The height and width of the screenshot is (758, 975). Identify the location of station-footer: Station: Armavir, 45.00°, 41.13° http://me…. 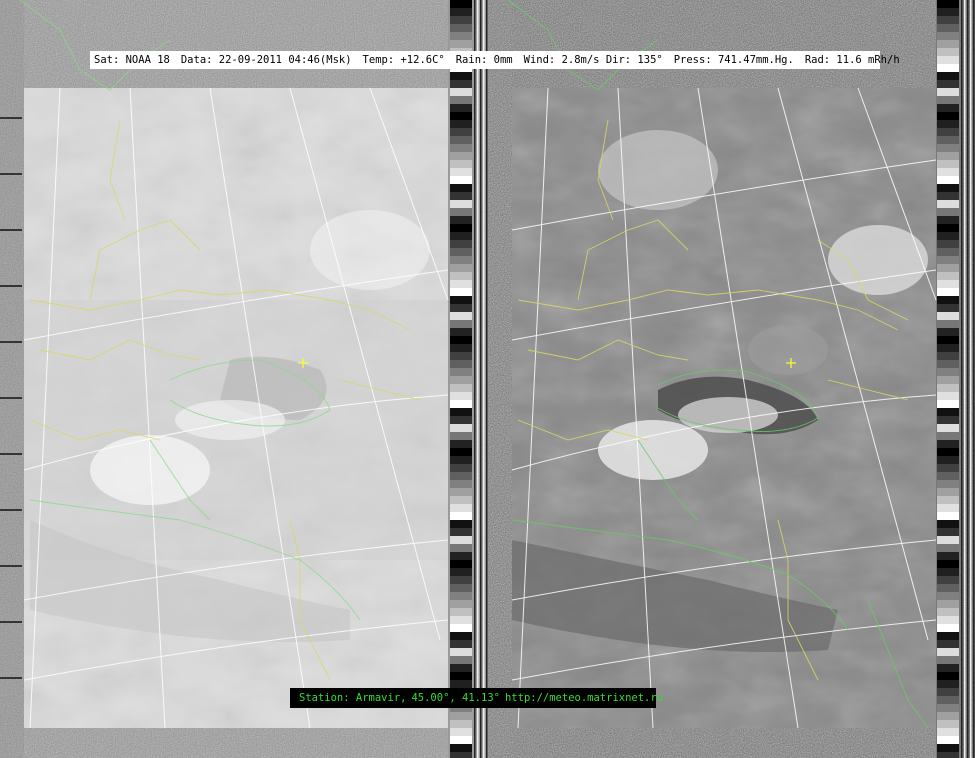
(476, 698).